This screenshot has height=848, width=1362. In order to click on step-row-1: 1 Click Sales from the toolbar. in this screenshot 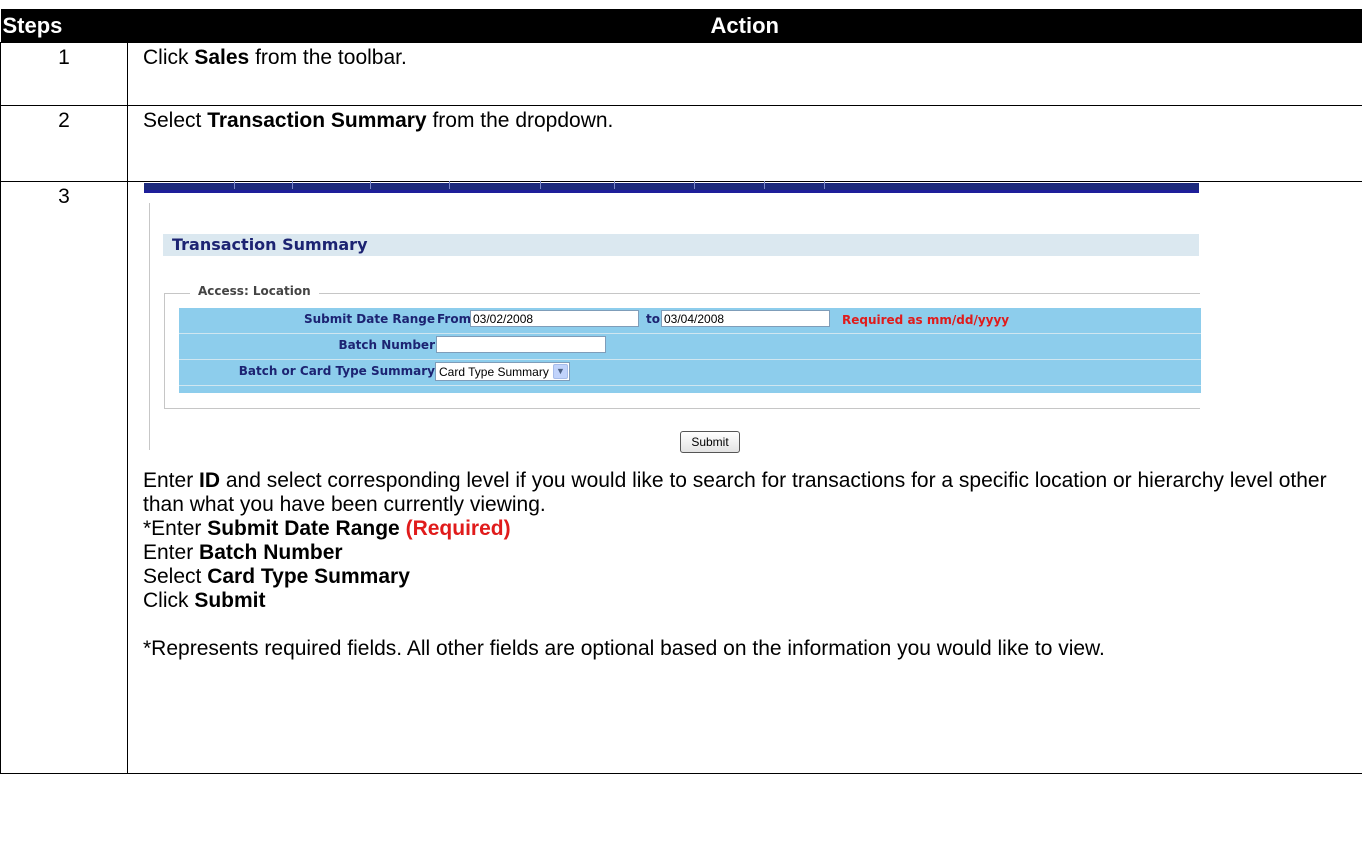, I will do `click(681, 74)`.